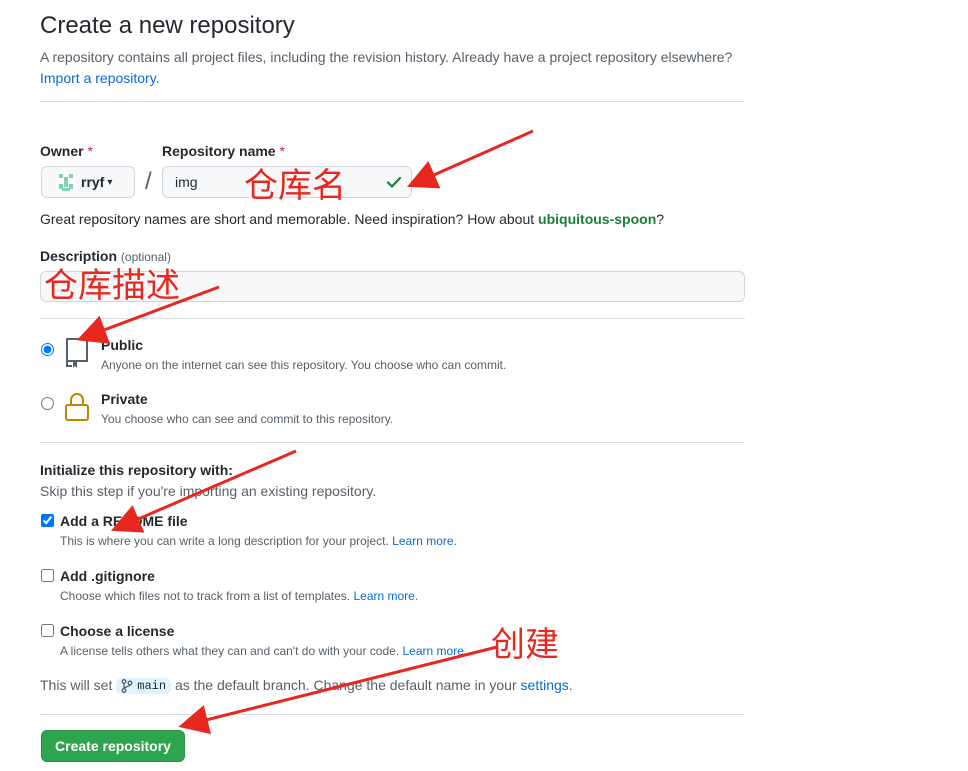  Describe the element at coordinates (100, 78) in the screenshot. I see `import-repository-link: Import a repository.` at that location.